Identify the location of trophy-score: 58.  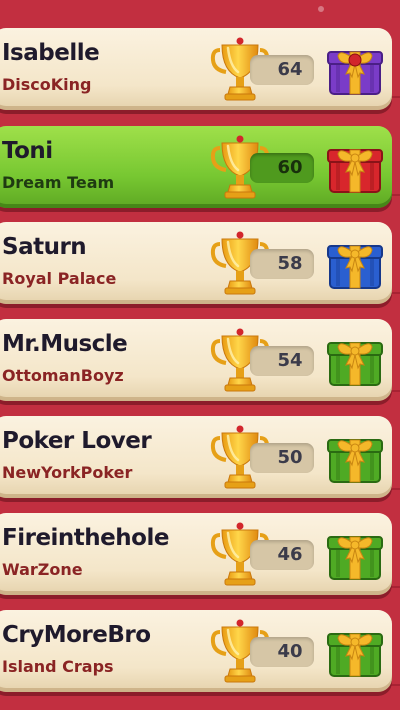
(290, 263).